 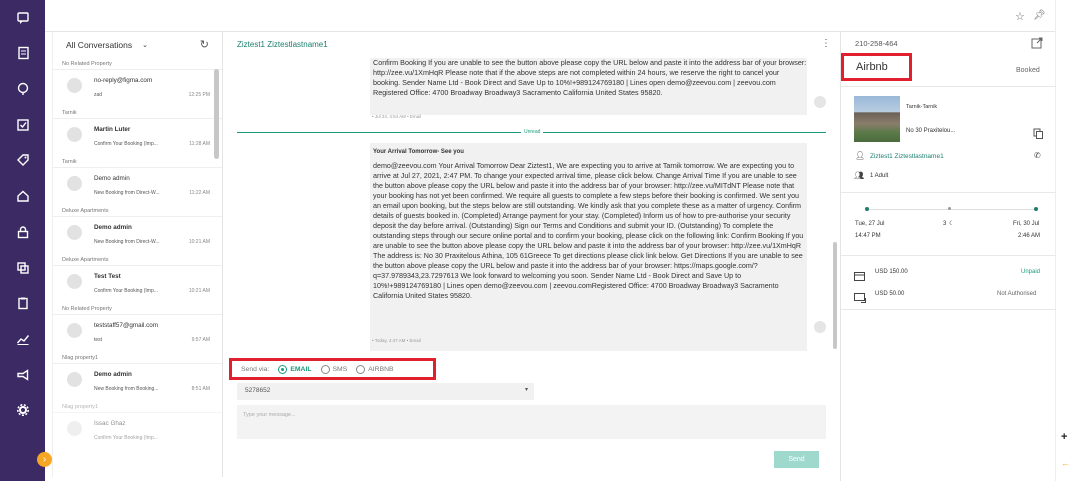 What do you see at coordinates (877, 119) in the screenshot?
I see `property-image` at bounding box center [877, 119].